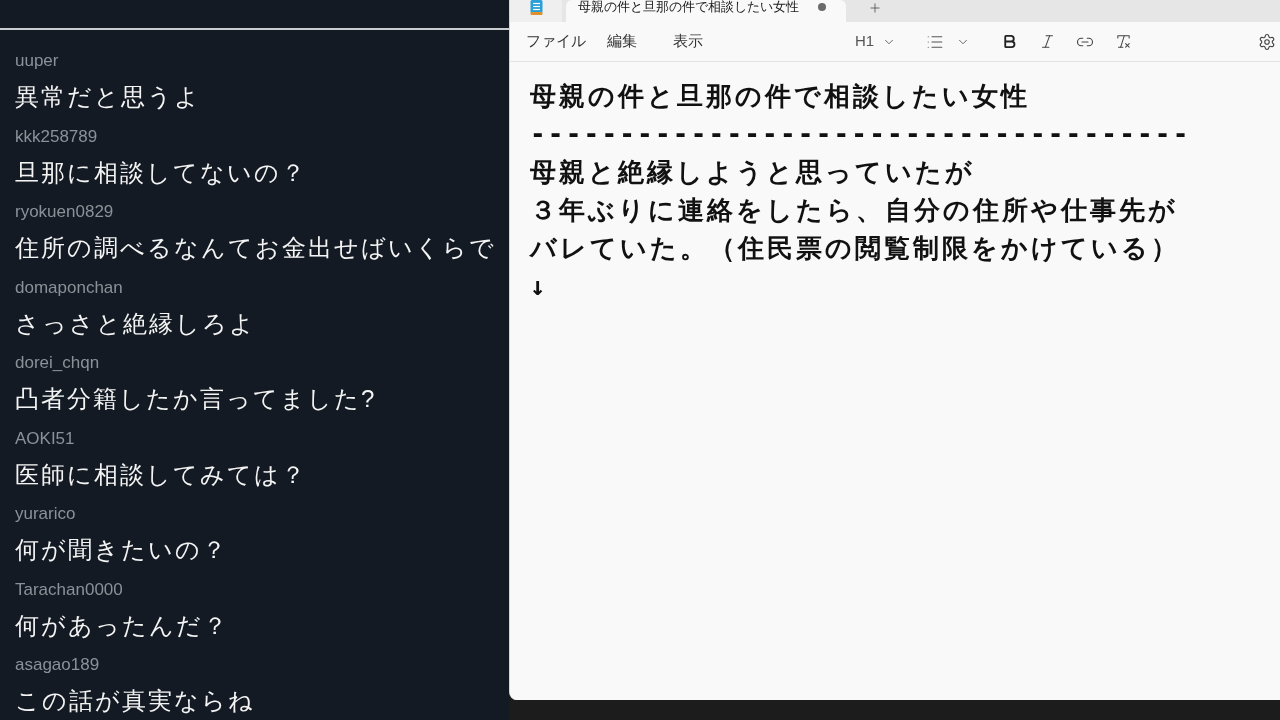 Image resolution: width=1280 pixels, height=720 pixels. Describe the element at coordinates (854, 210) in the screenshot. I see `editor-line: ３年ぶりに連絡をしたら、自分の住所や仕事先が` at that location.